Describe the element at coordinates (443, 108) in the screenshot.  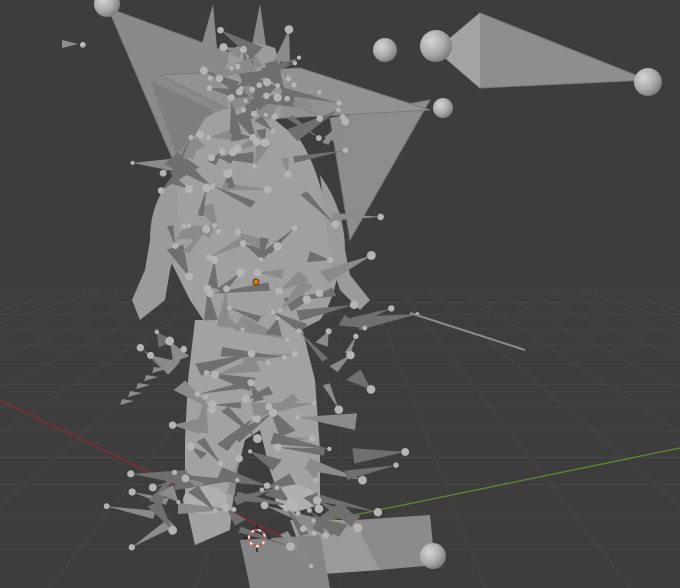
I see `joint-sphere-mid` at that location.